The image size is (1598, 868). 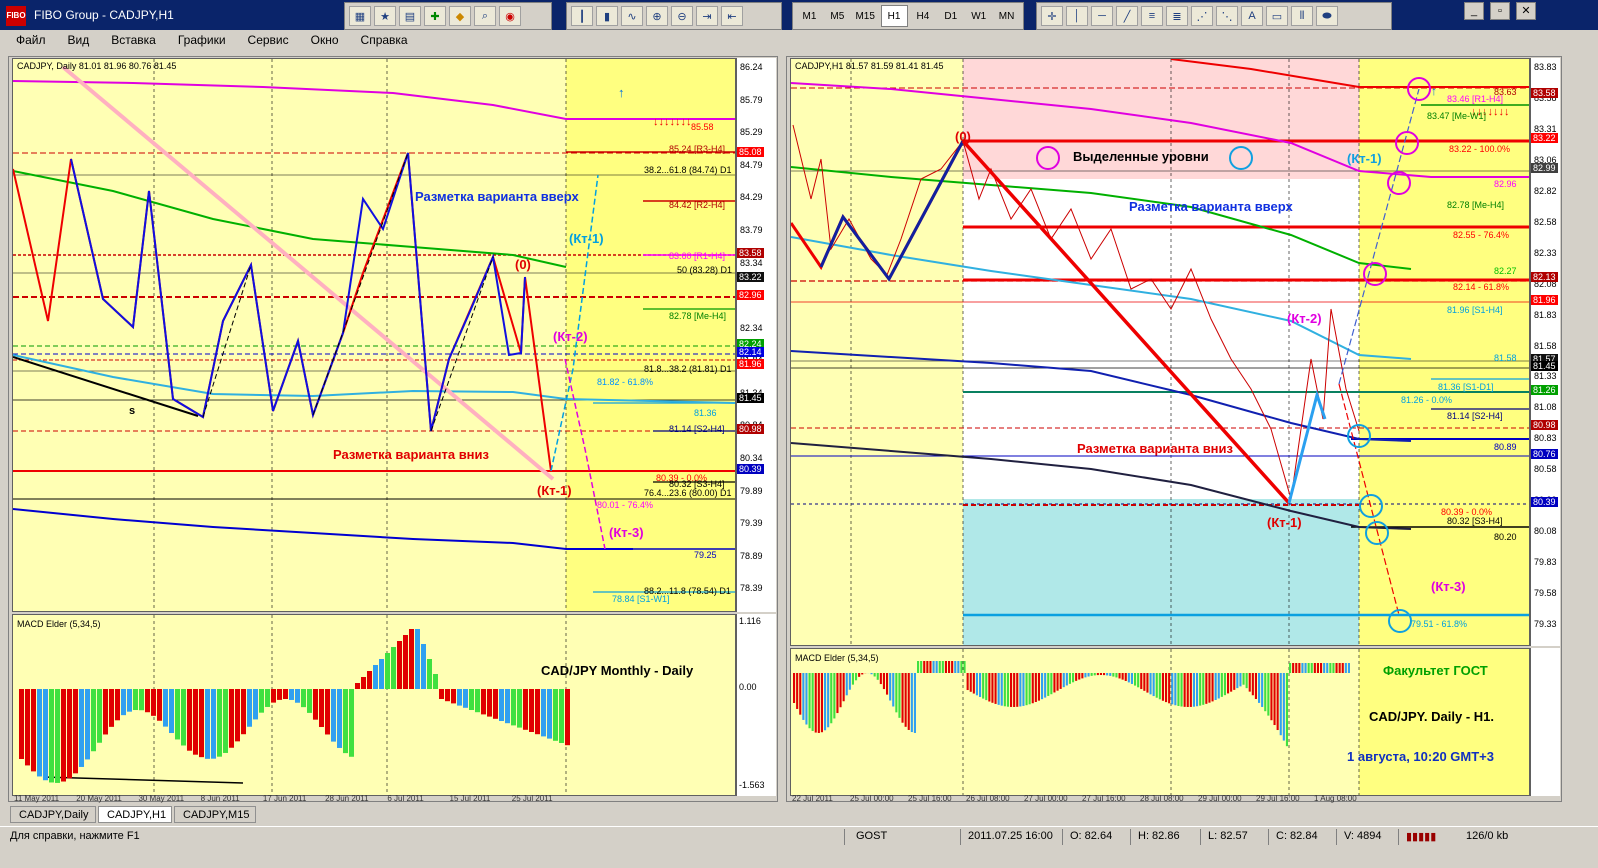 I want to click on time-tick: 30 May 2011, so click(x=161, y=798).